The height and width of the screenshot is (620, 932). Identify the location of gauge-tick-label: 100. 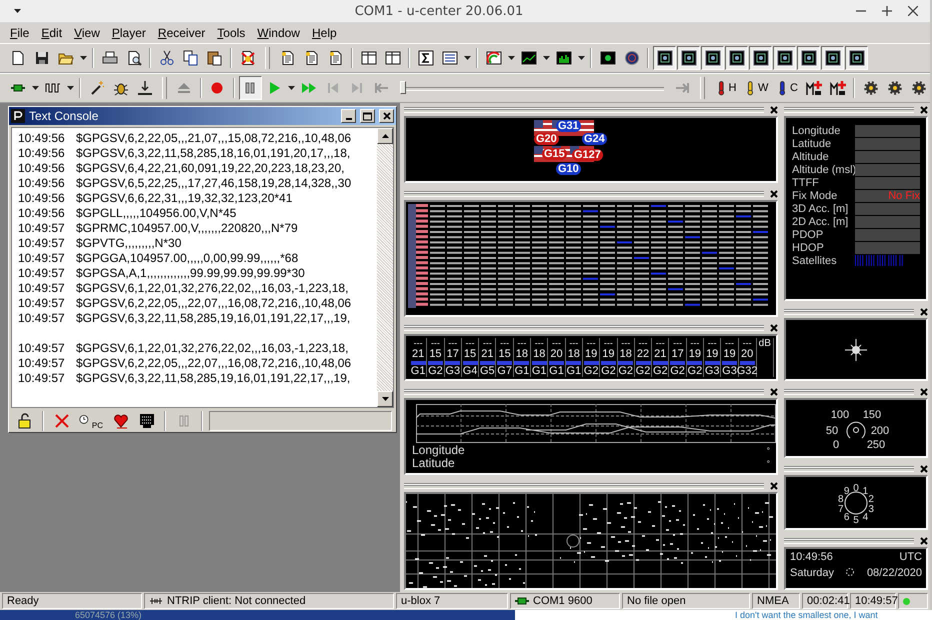
(840, 415).